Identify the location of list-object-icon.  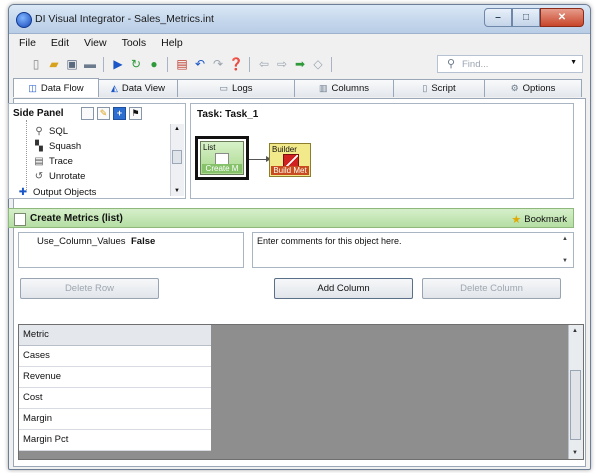
(20, 219).